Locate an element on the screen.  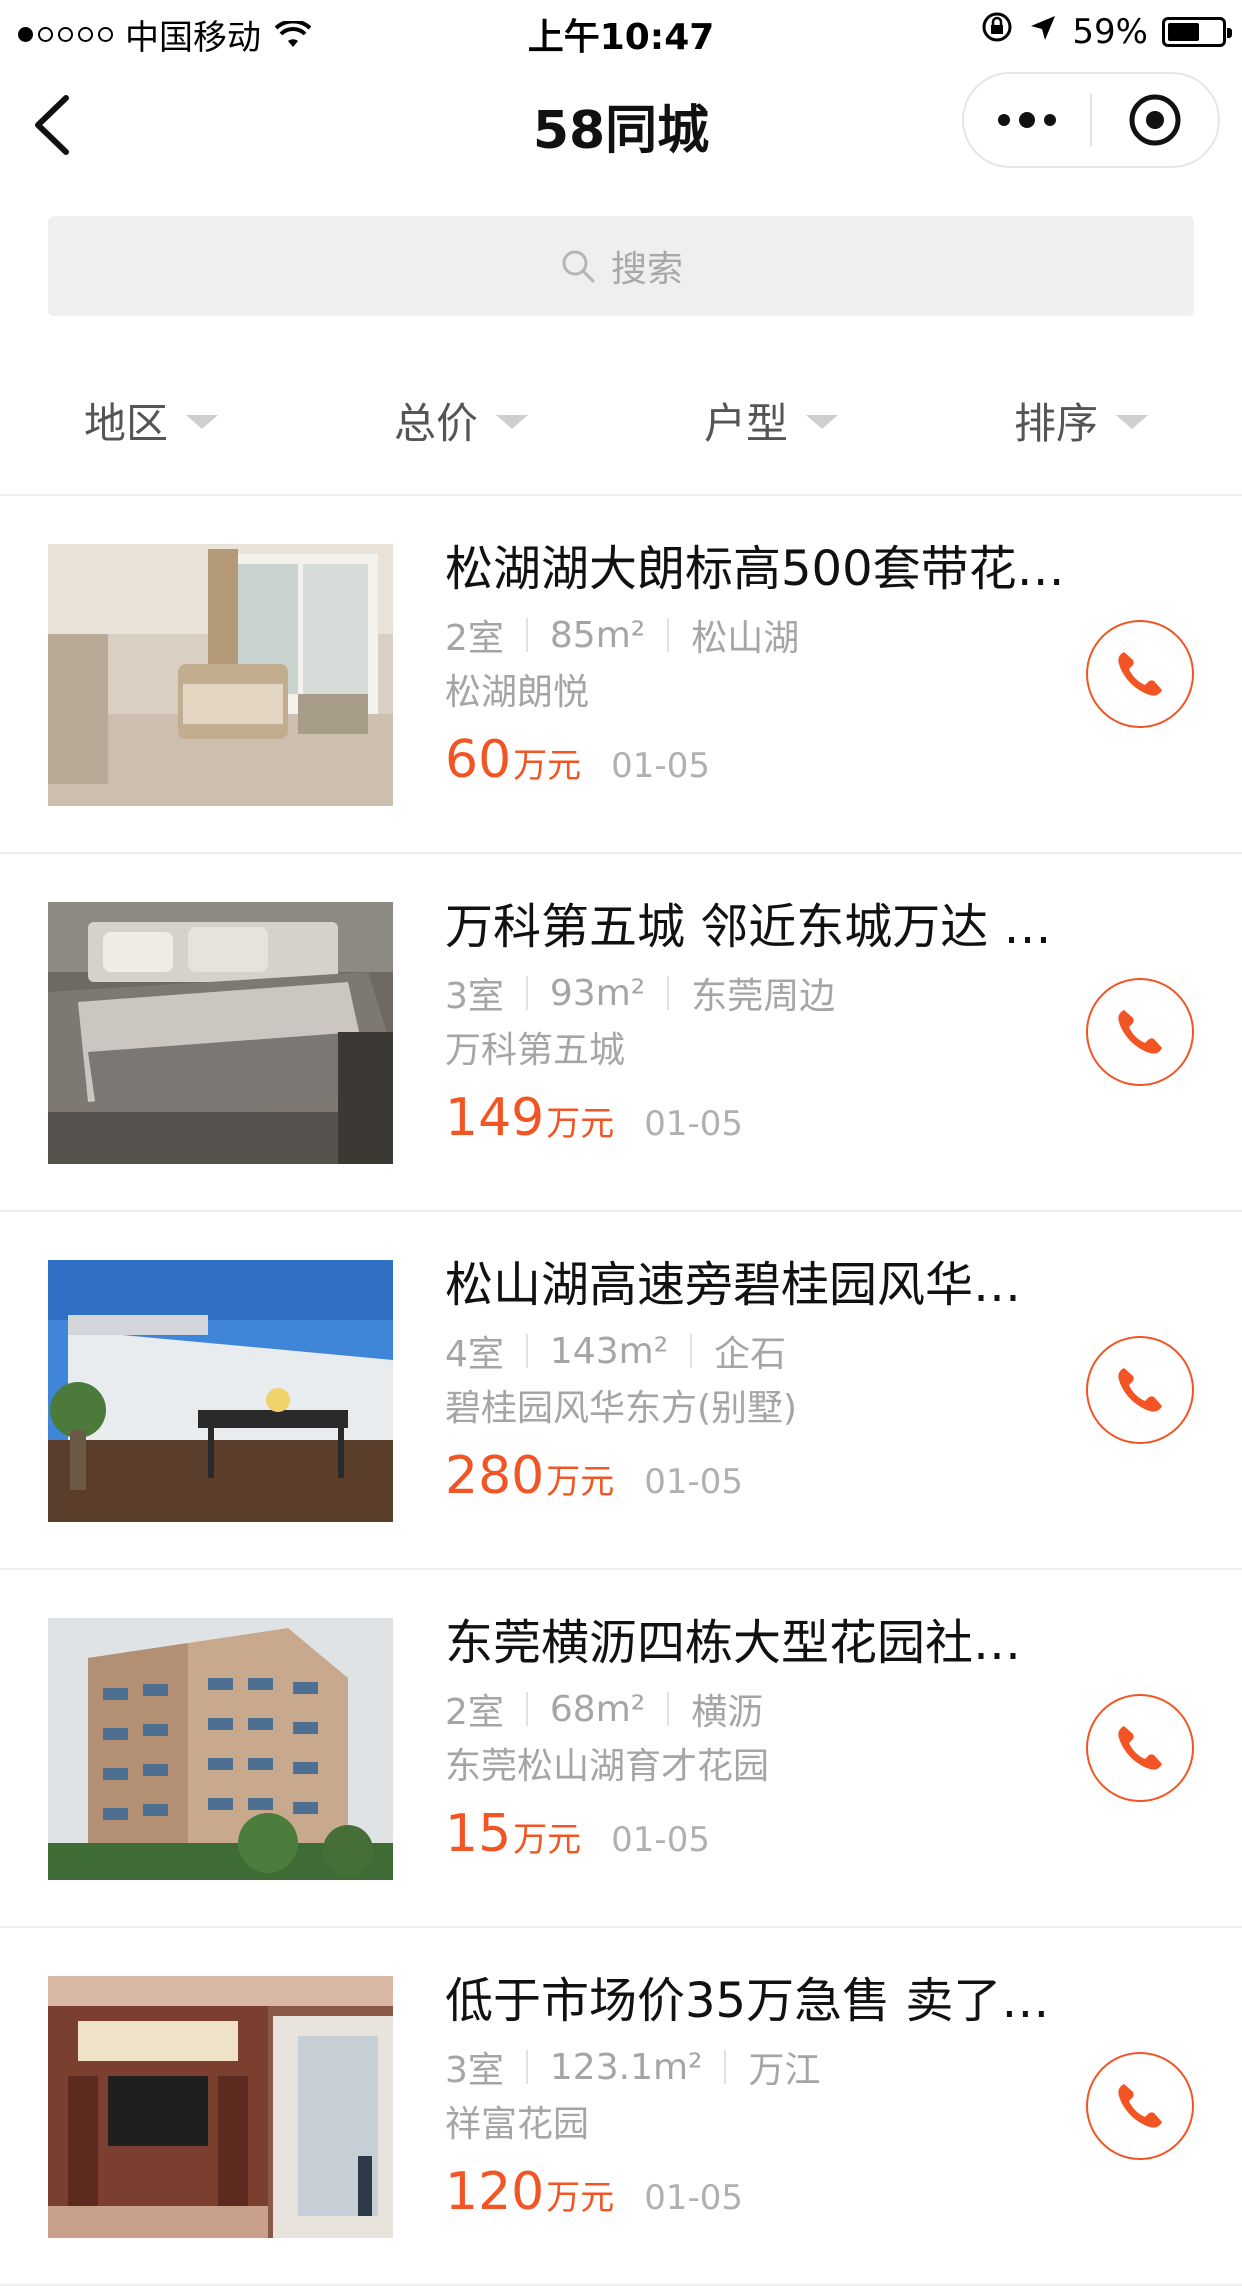
listing-area: 143 is located at coordinates (584, 1351).